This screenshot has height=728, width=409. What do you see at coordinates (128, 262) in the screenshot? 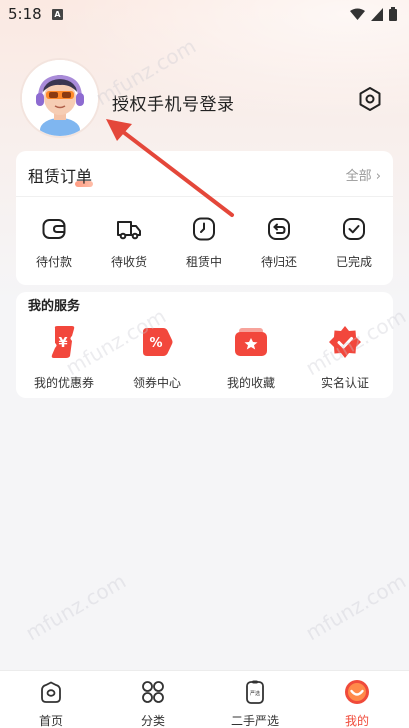
I see `order-label: 待收货` at bounding box center [128, 262].